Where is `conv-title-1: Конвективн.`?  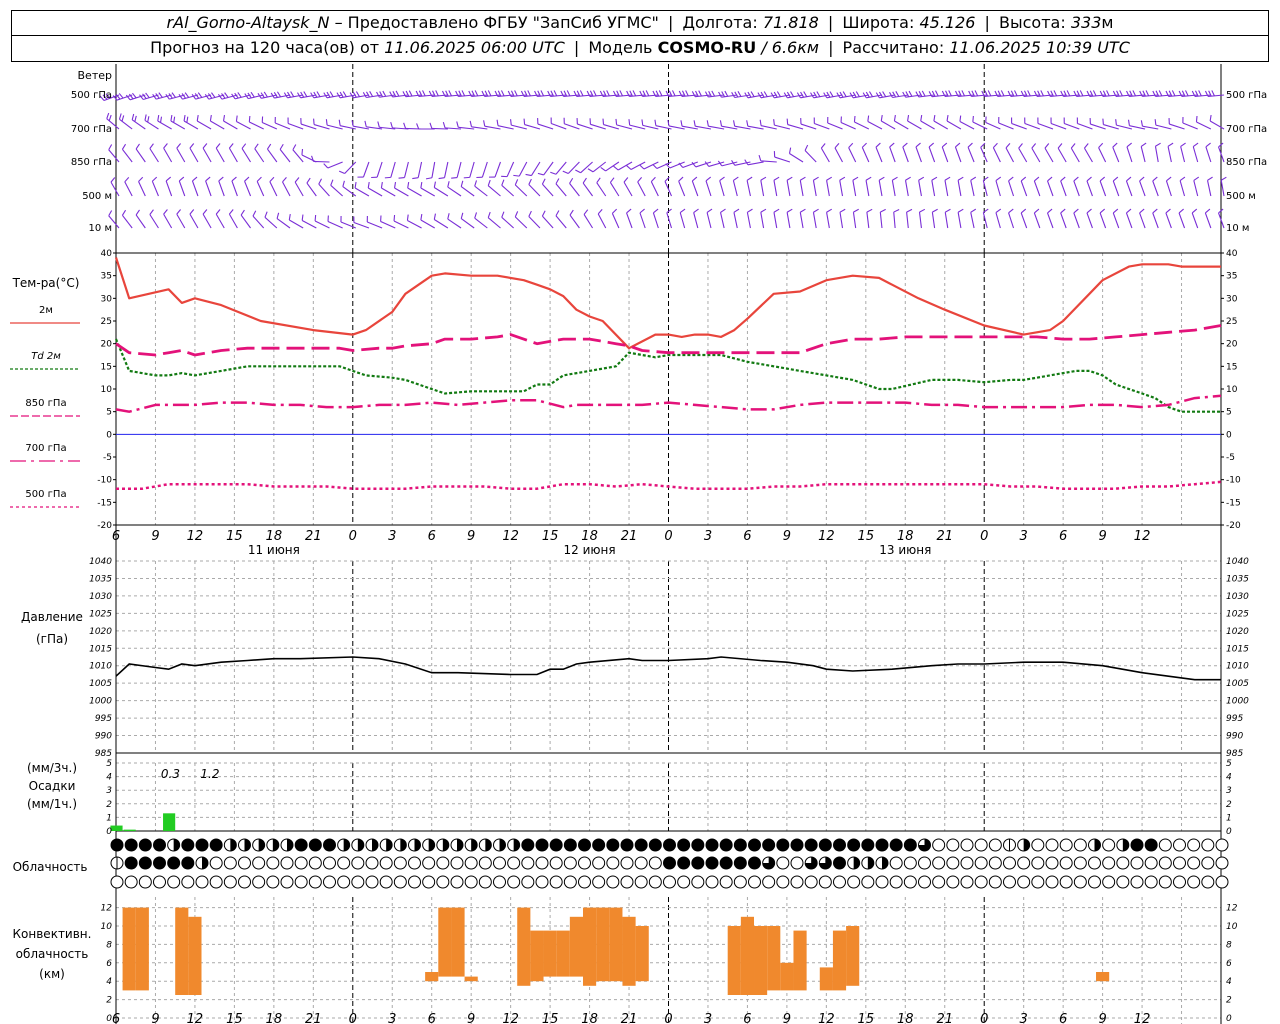
conv-title-1: Конвективн. is located at coordinates (52, 934).